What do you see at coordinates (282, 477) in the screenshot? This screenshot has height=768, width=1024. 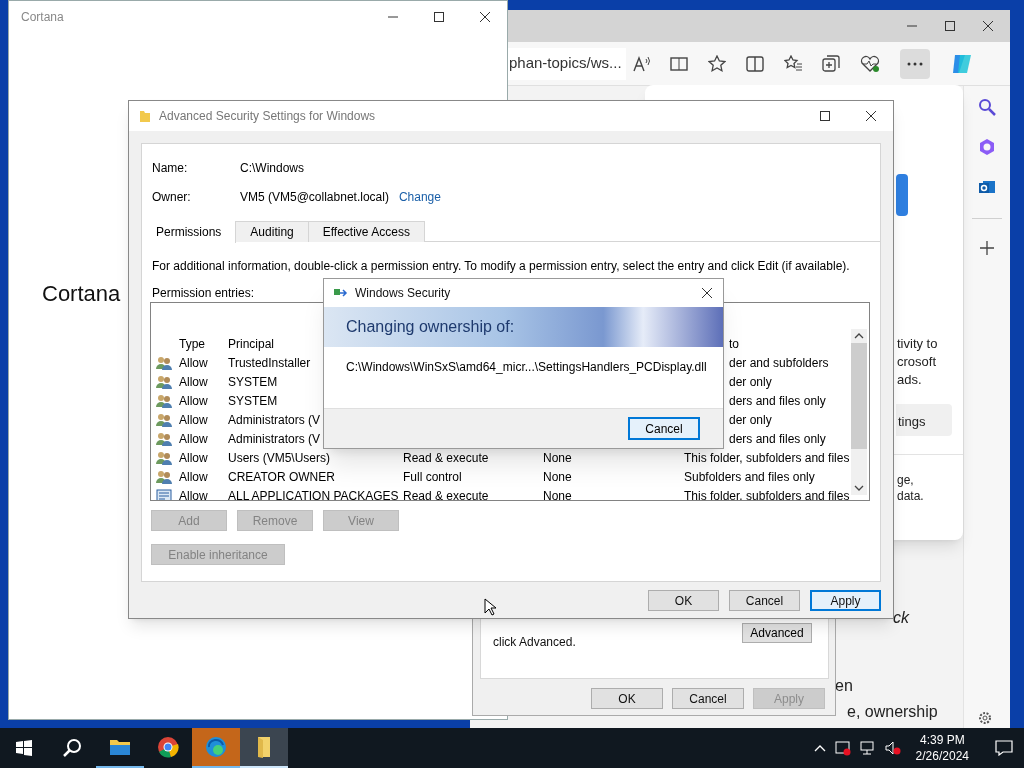 I see `table-cell-text: CREATOR OWNER` at bounding box center [282, 477].